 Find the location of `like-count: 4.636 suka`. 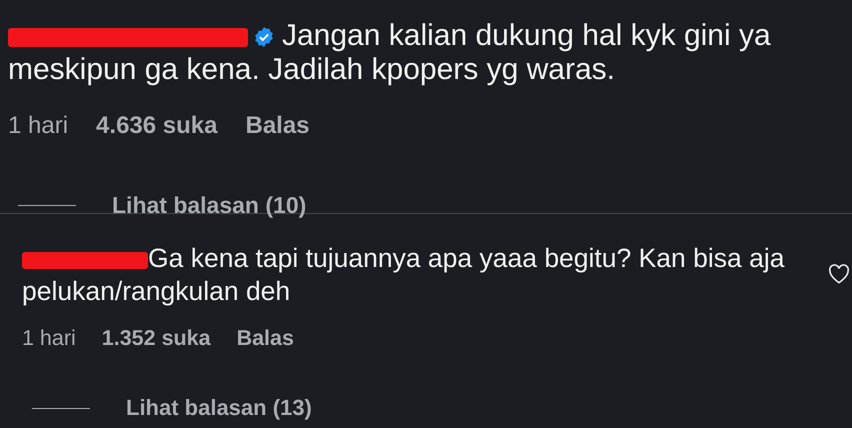

like-count: 4.636 suka is located at coordinates (157, 126).